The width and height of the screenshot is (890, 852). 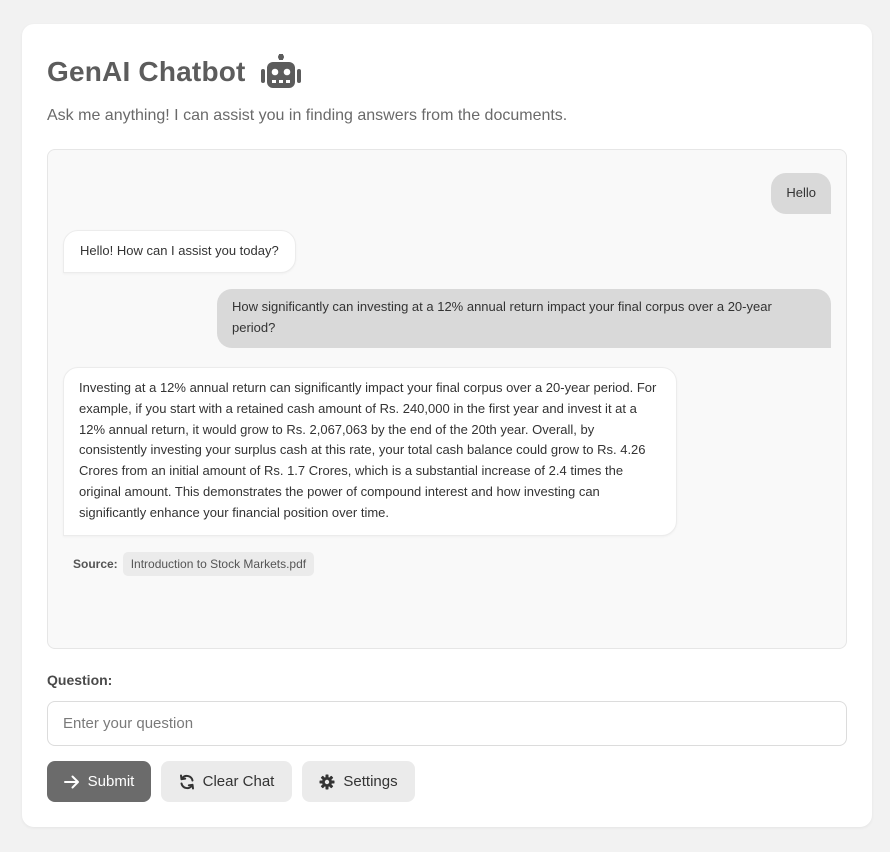 I want to click on submit-button: Submit, so click(x=99, y=781).